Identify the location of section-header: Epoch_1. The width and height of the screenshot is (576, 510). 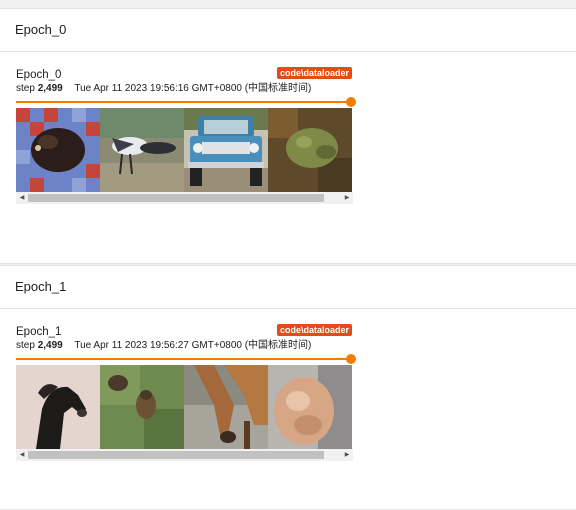
(288, 287).